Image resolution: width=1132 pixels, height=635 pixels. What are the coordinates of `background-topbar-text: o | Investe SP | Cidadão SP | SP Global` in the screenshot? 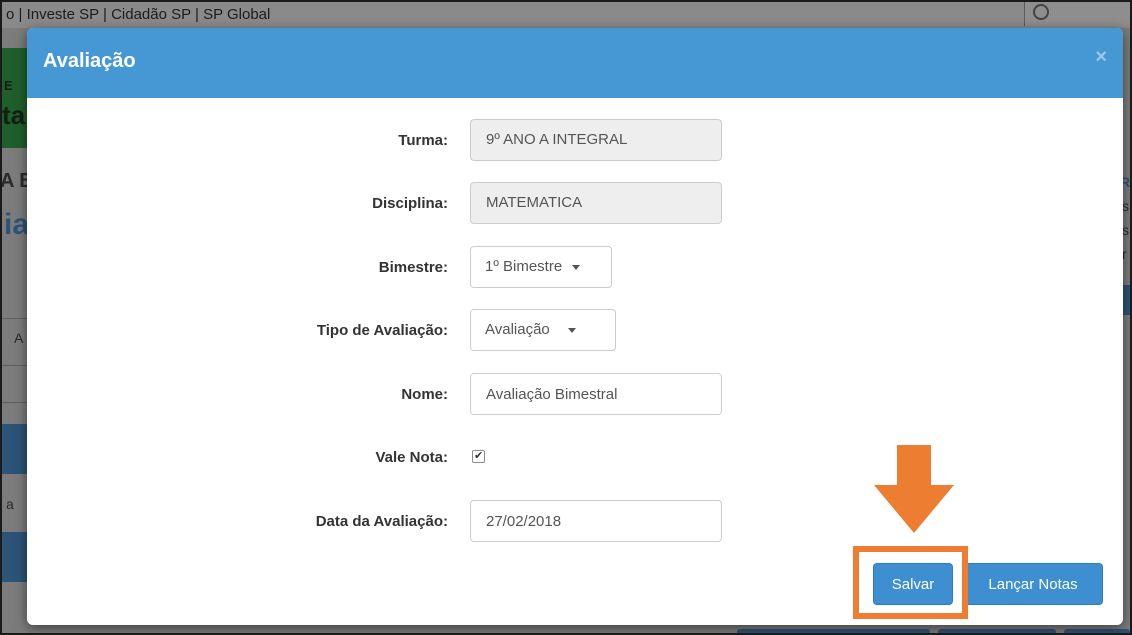 It's located at (138, 14).